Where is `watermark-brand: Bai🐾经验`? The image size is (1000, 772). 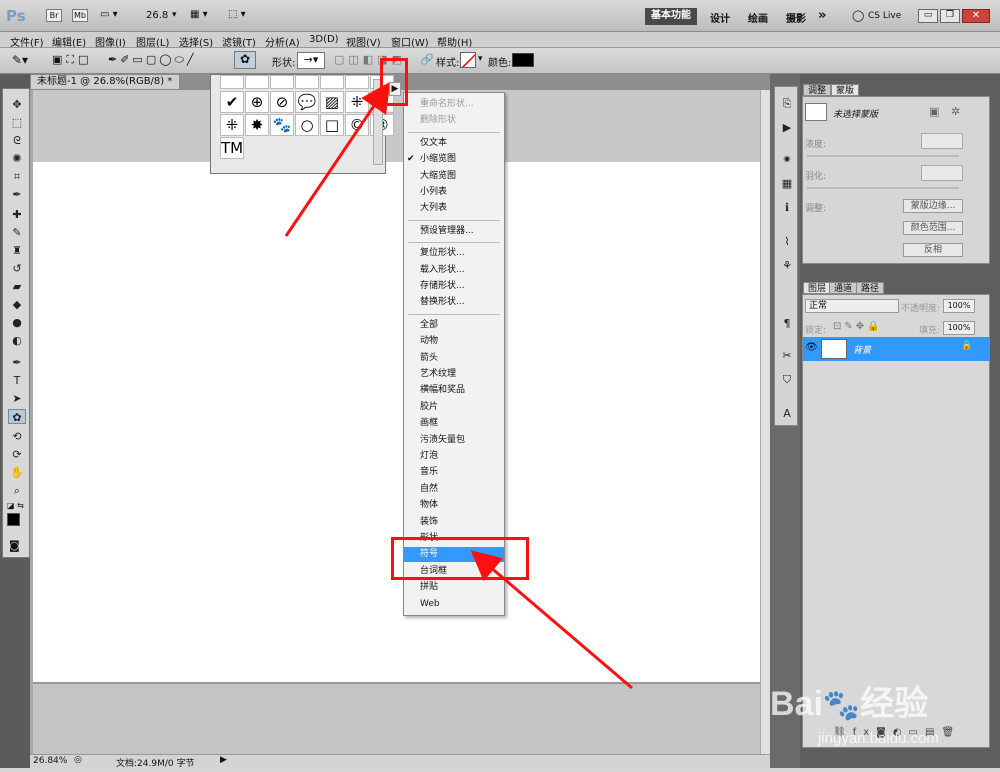 watermark-brand: Bai🐾经验 is located at coordinates (849, 704).